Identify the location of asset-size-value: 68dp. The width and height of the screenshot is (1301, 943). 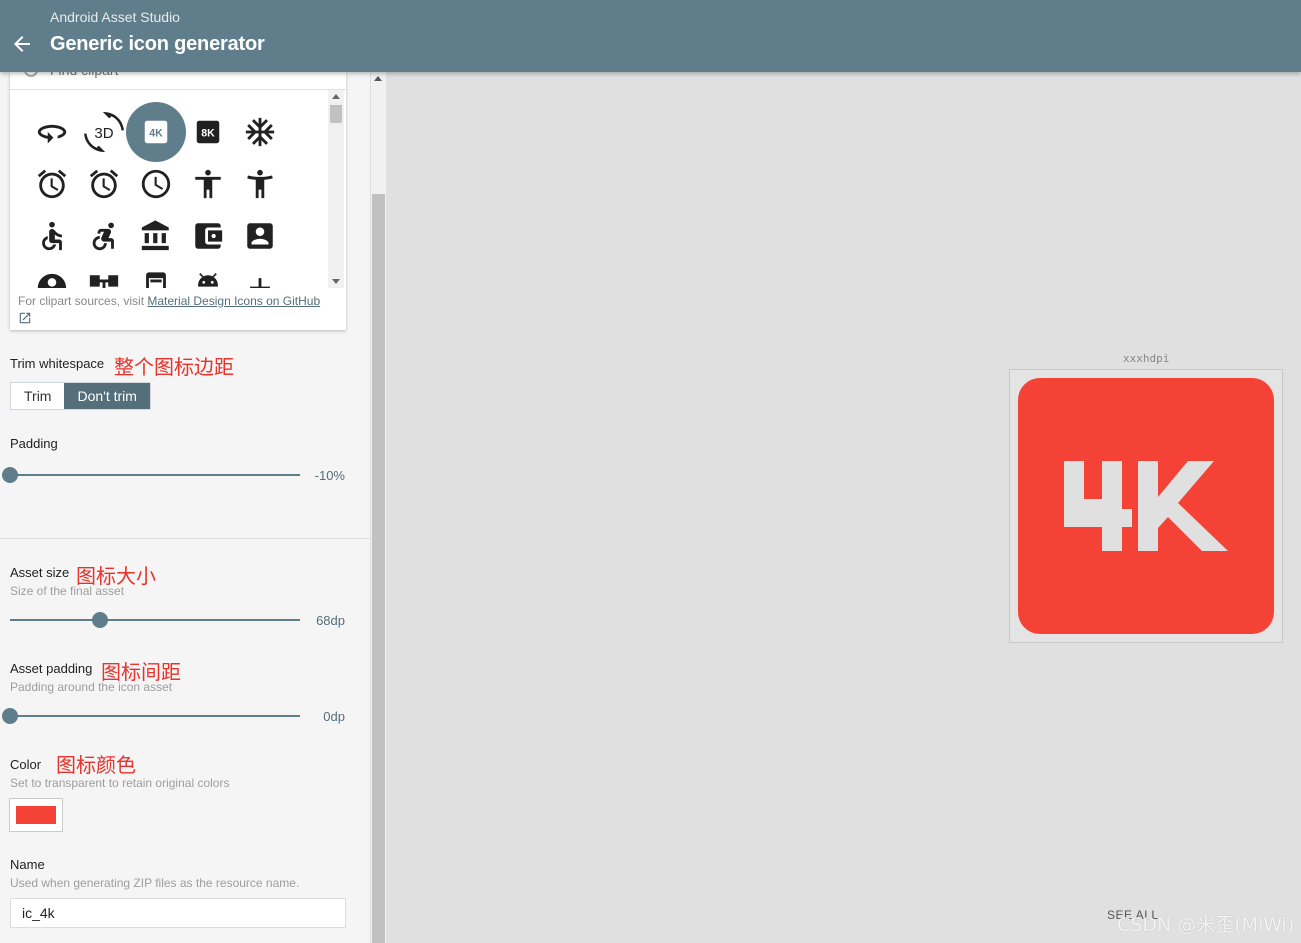
(330, 620).